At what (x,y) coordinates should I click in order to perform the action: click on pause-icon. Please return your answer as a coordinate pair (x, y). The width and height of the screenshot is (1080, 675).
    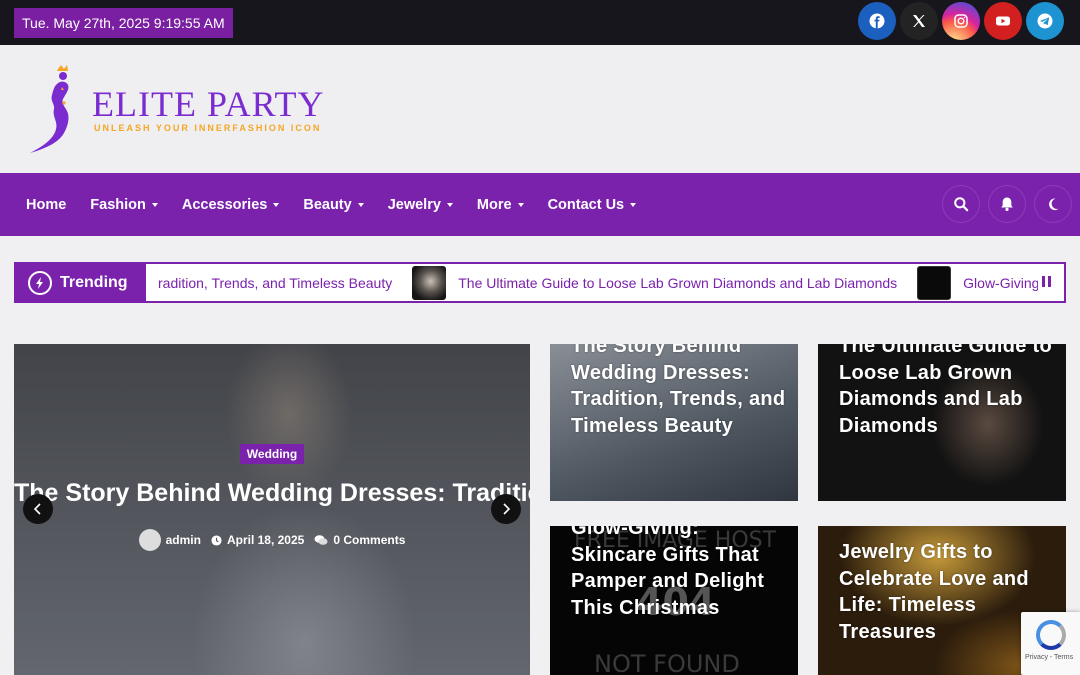
    Looking at the image, I should click on (1048, 282).